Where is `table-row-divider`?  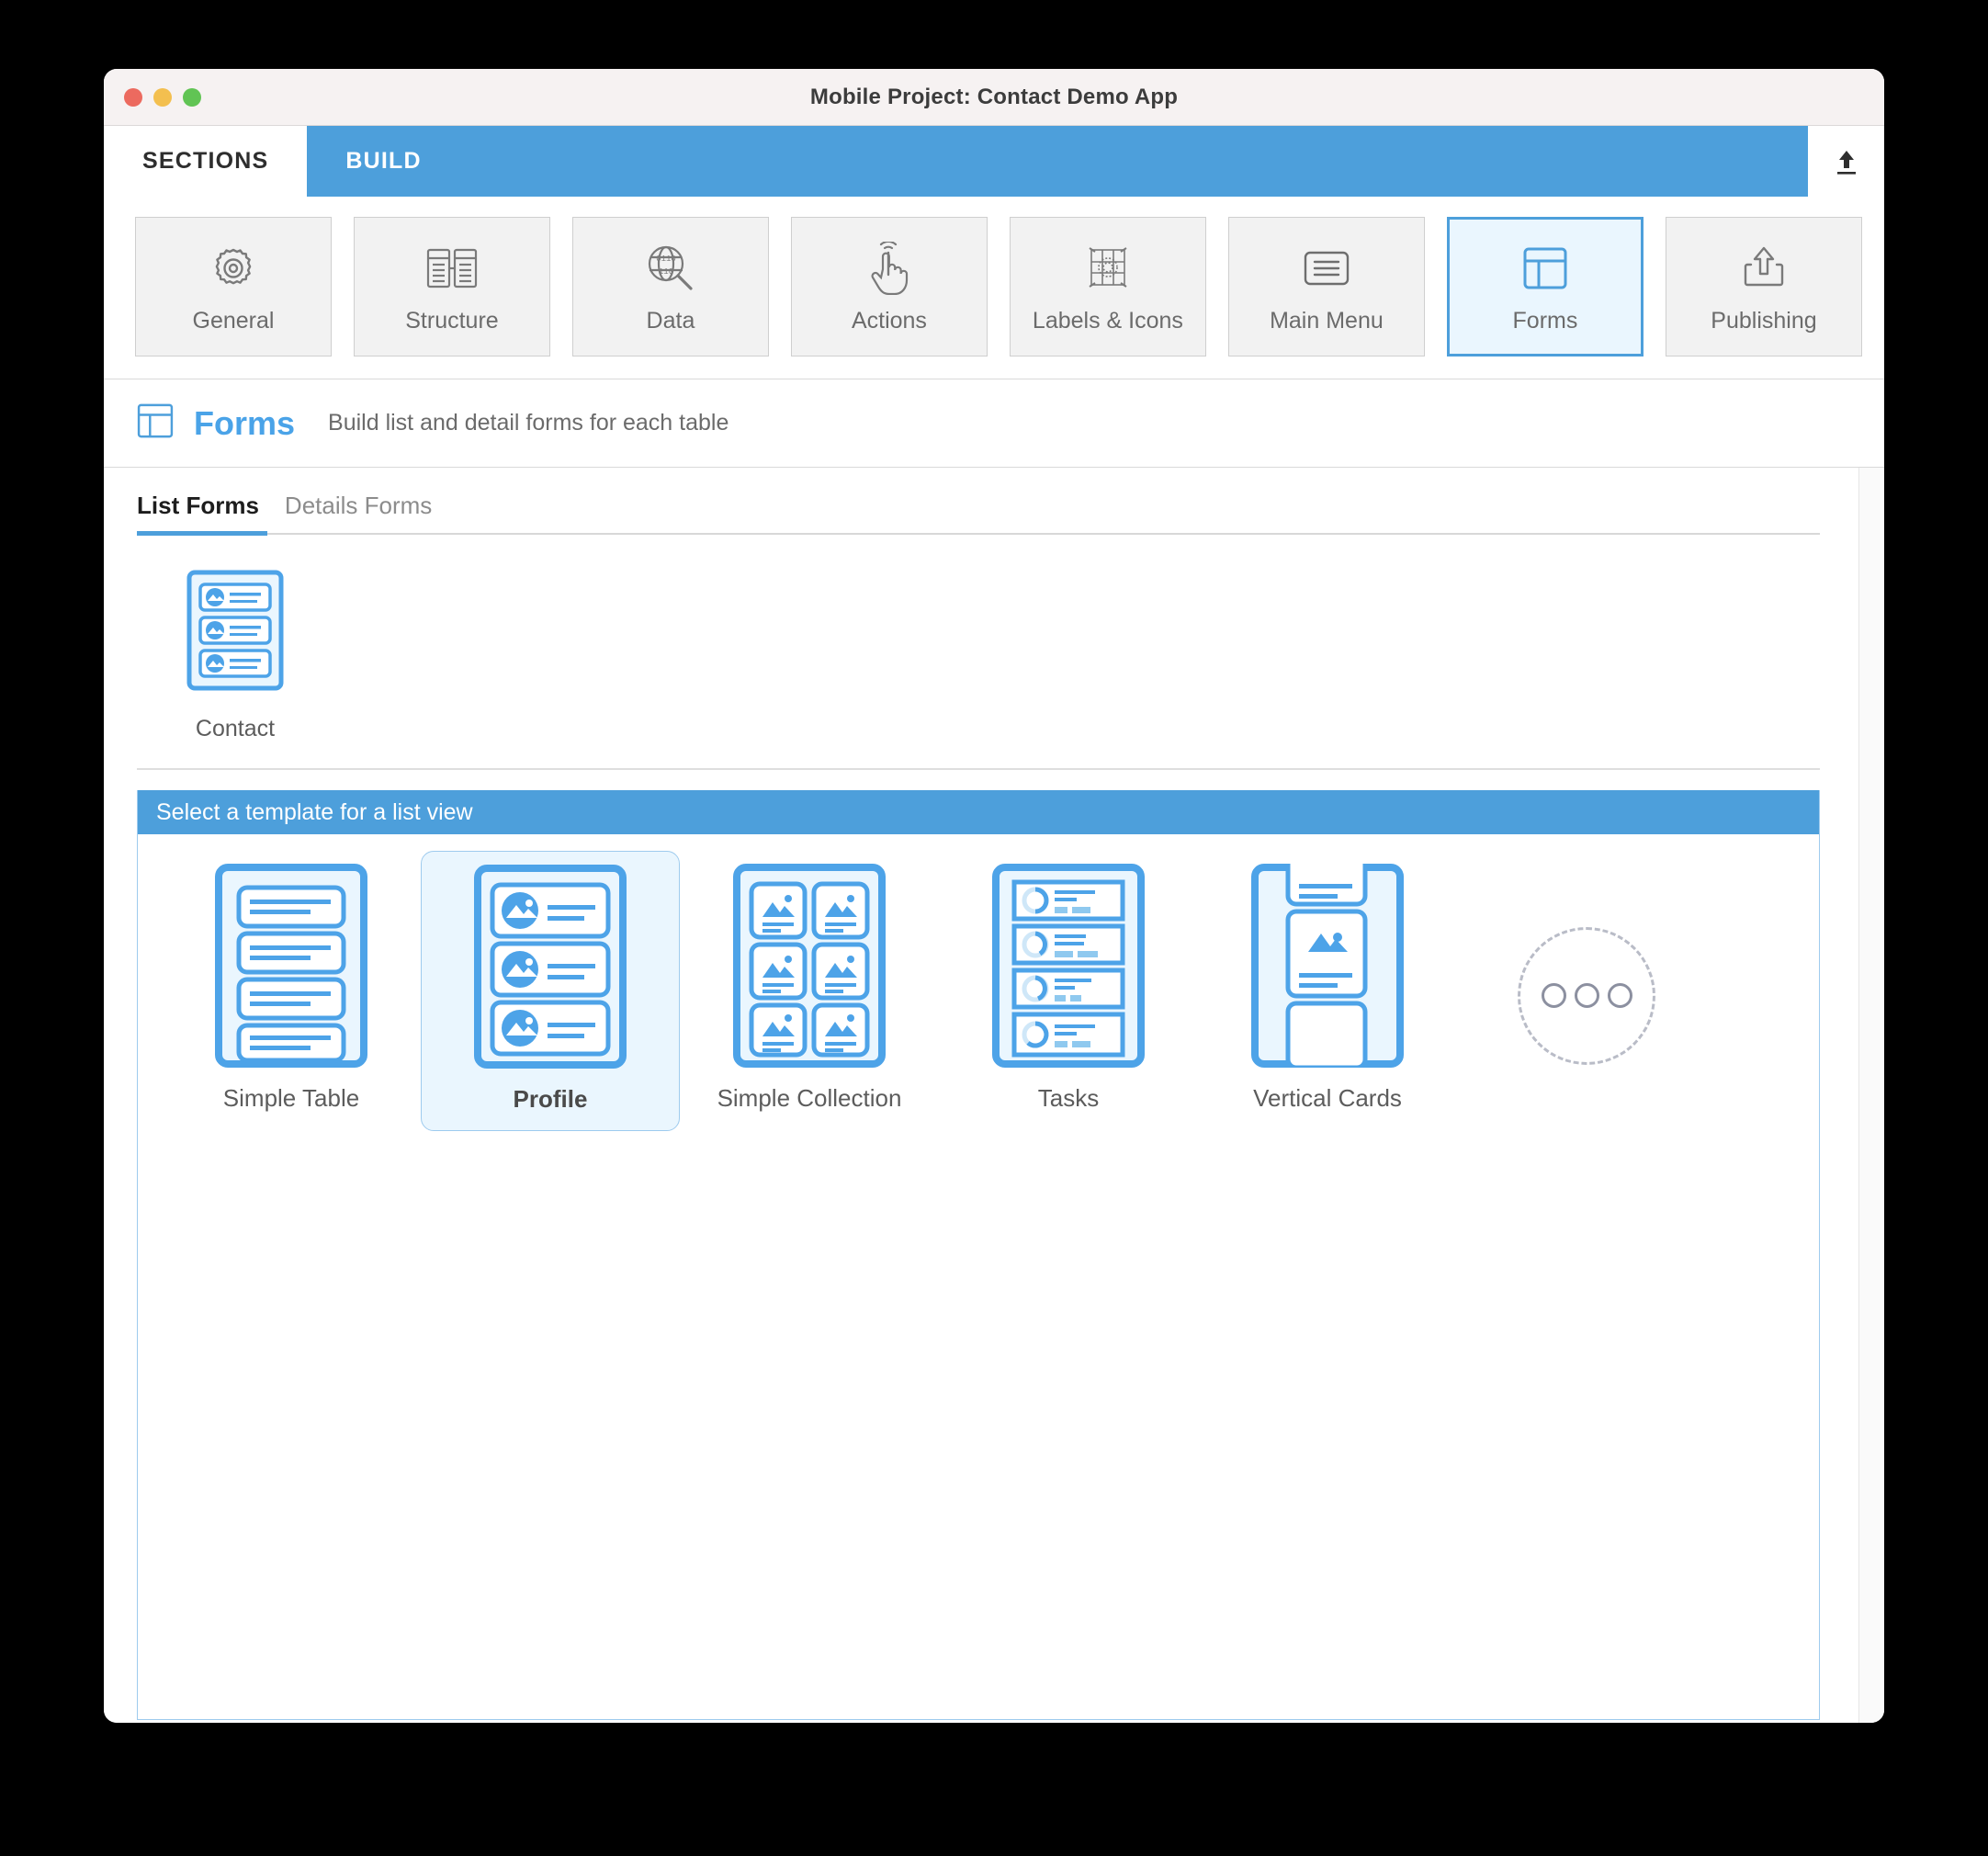 table-row-divider is located at coordinates (978, 769).